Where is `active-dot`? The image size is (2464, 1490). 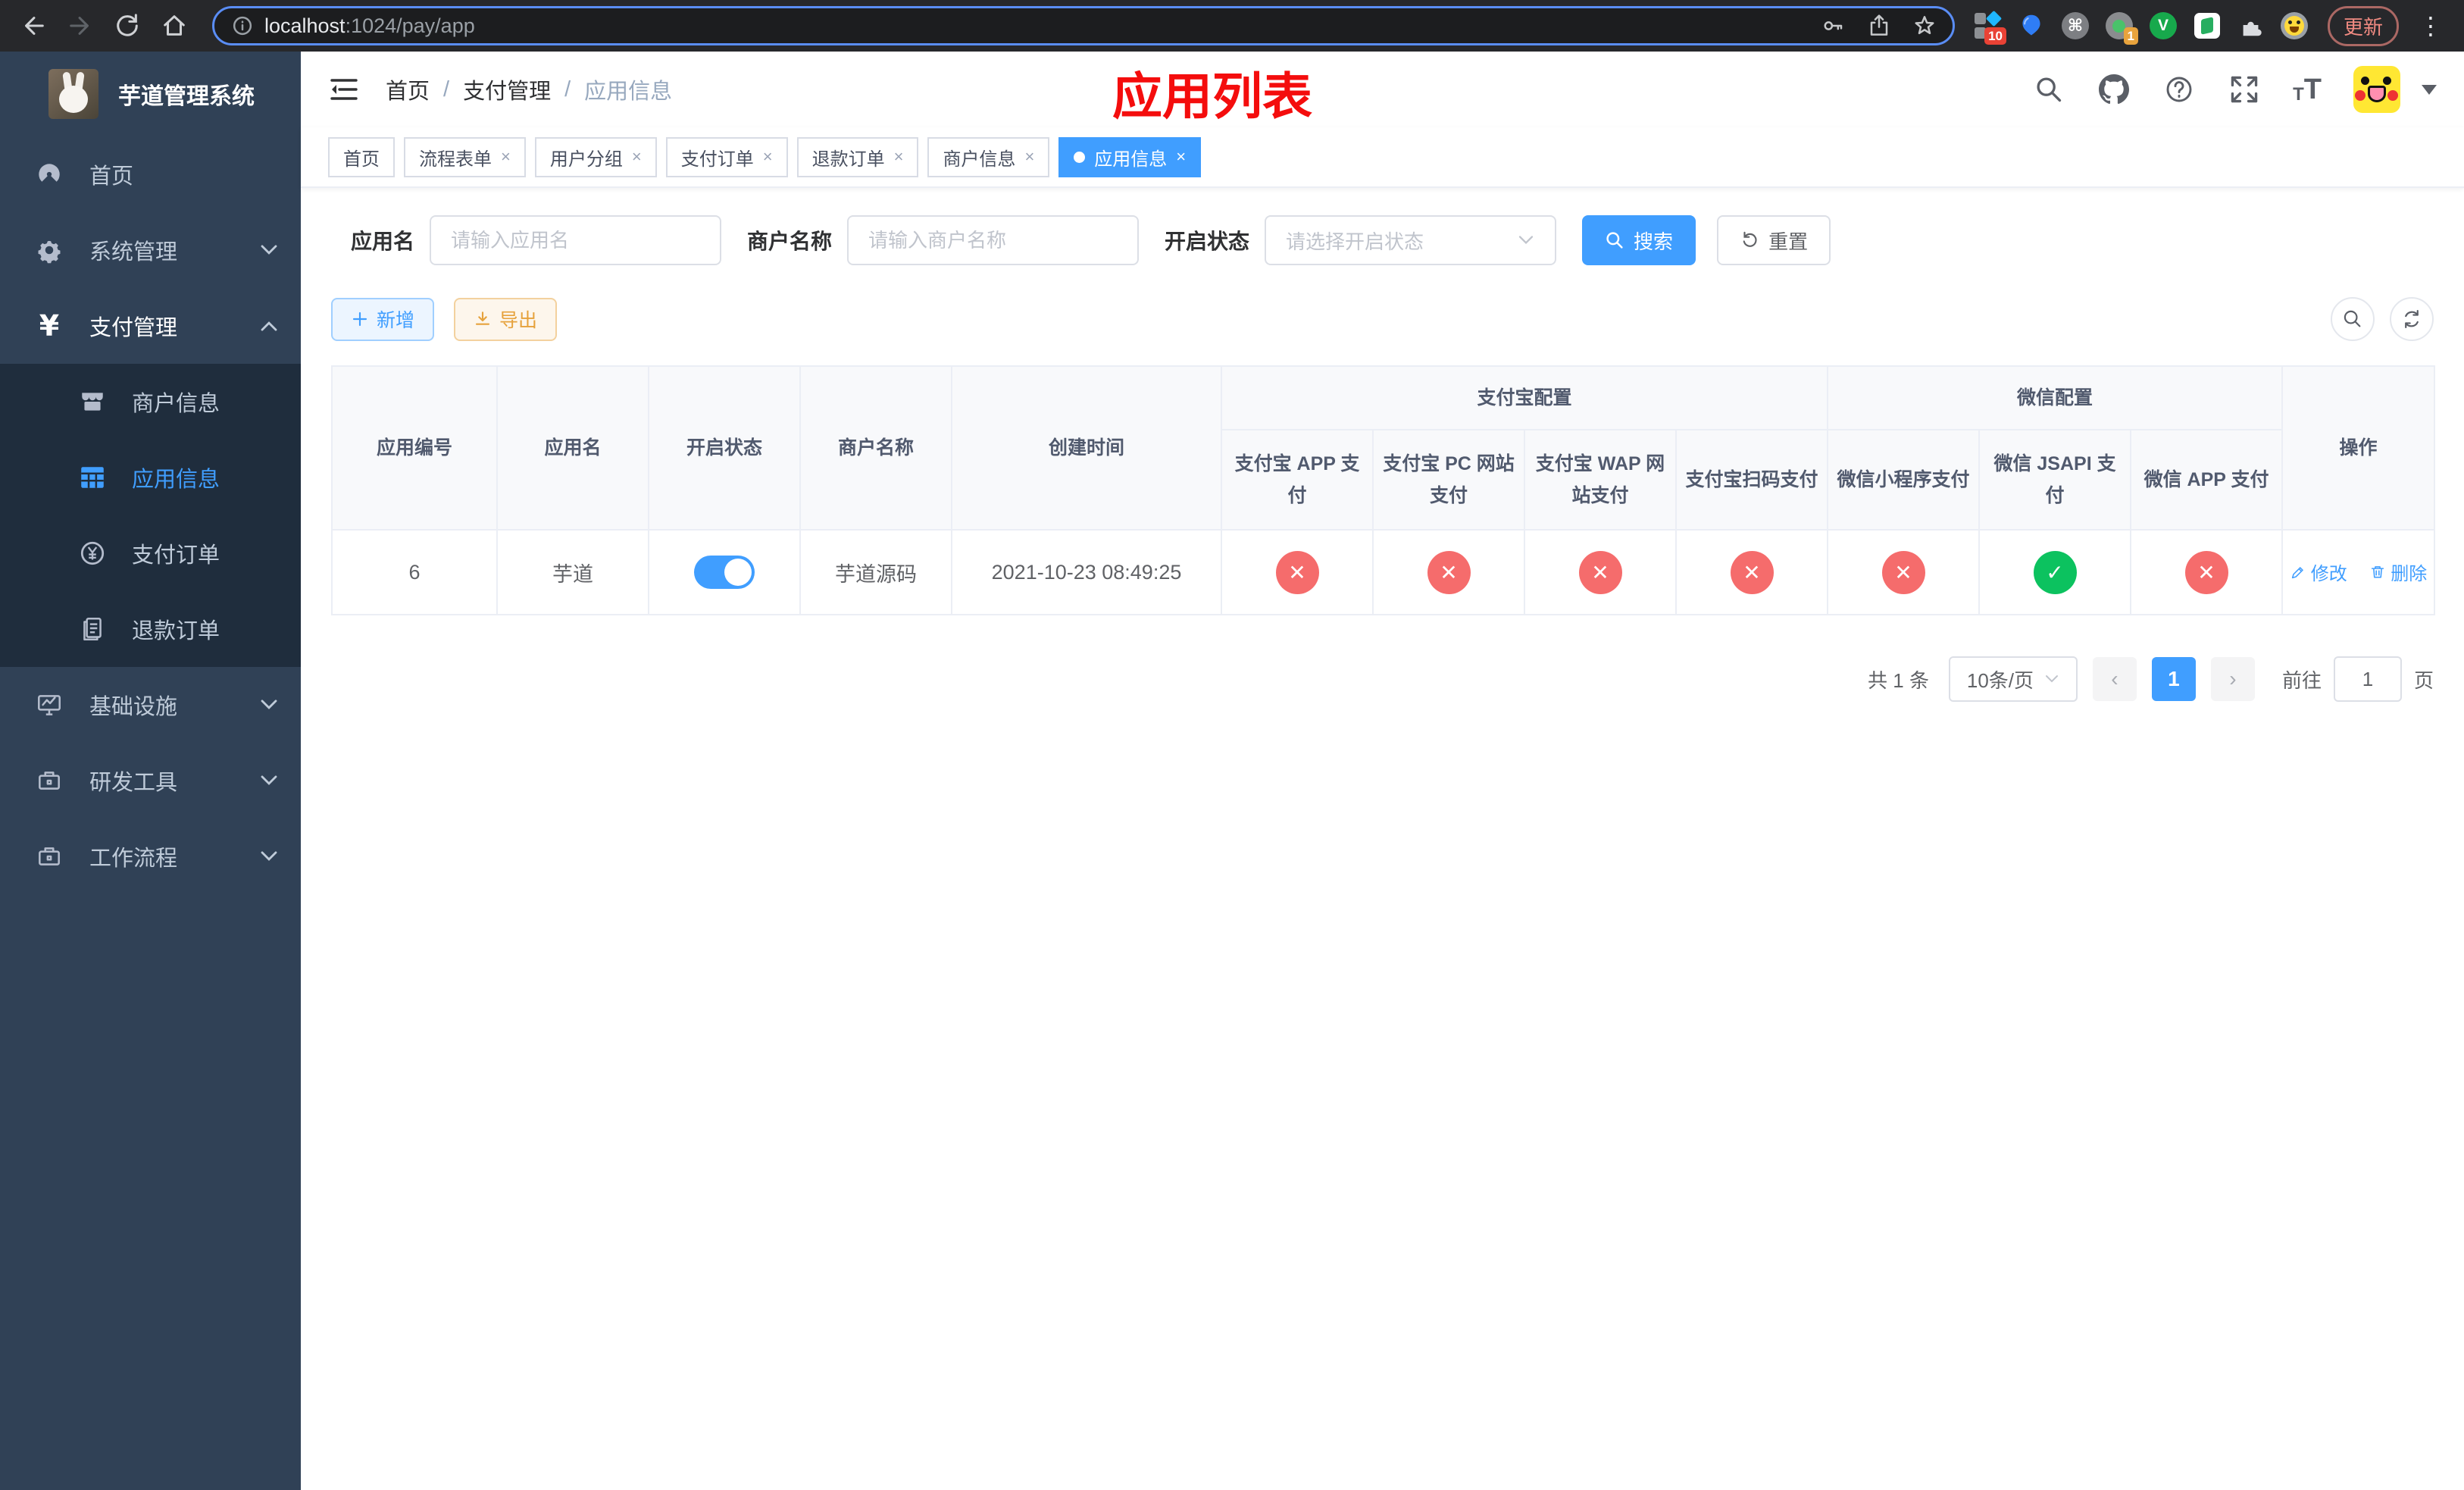
active-dot is located at coordinates (1080, 157).